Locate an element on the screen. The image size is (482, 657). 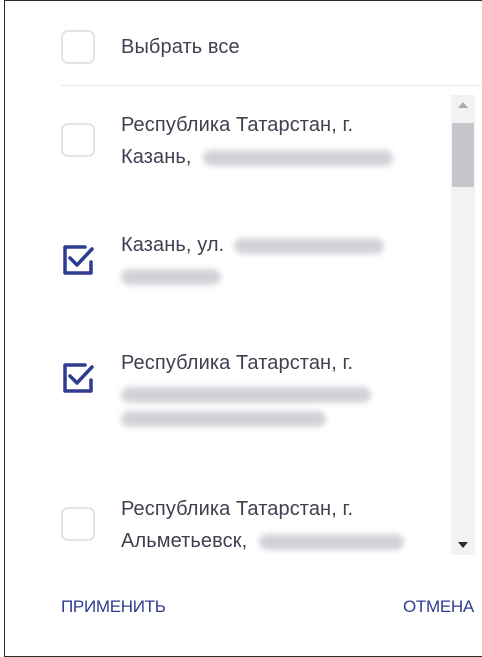
item-text: Республика Татарстан, г. Казань, is located at coordinates (281, 141).